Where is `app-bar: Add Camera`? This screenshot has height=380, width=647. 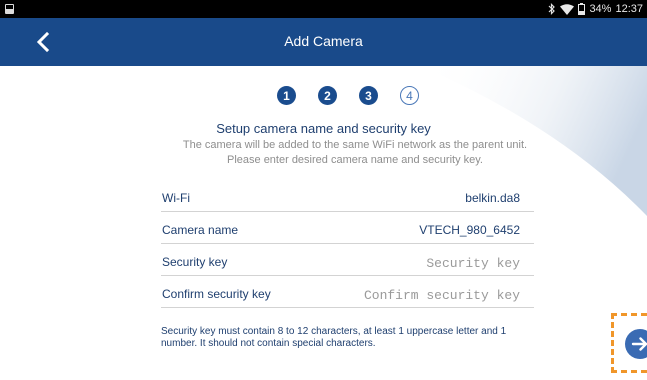 app-bar: Add Camera is located at coordinates (323, 42).